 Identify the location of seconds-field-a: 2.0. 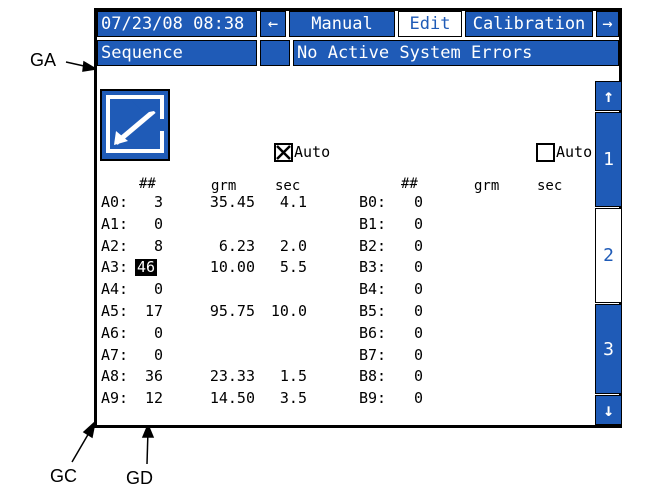
(282, 246).